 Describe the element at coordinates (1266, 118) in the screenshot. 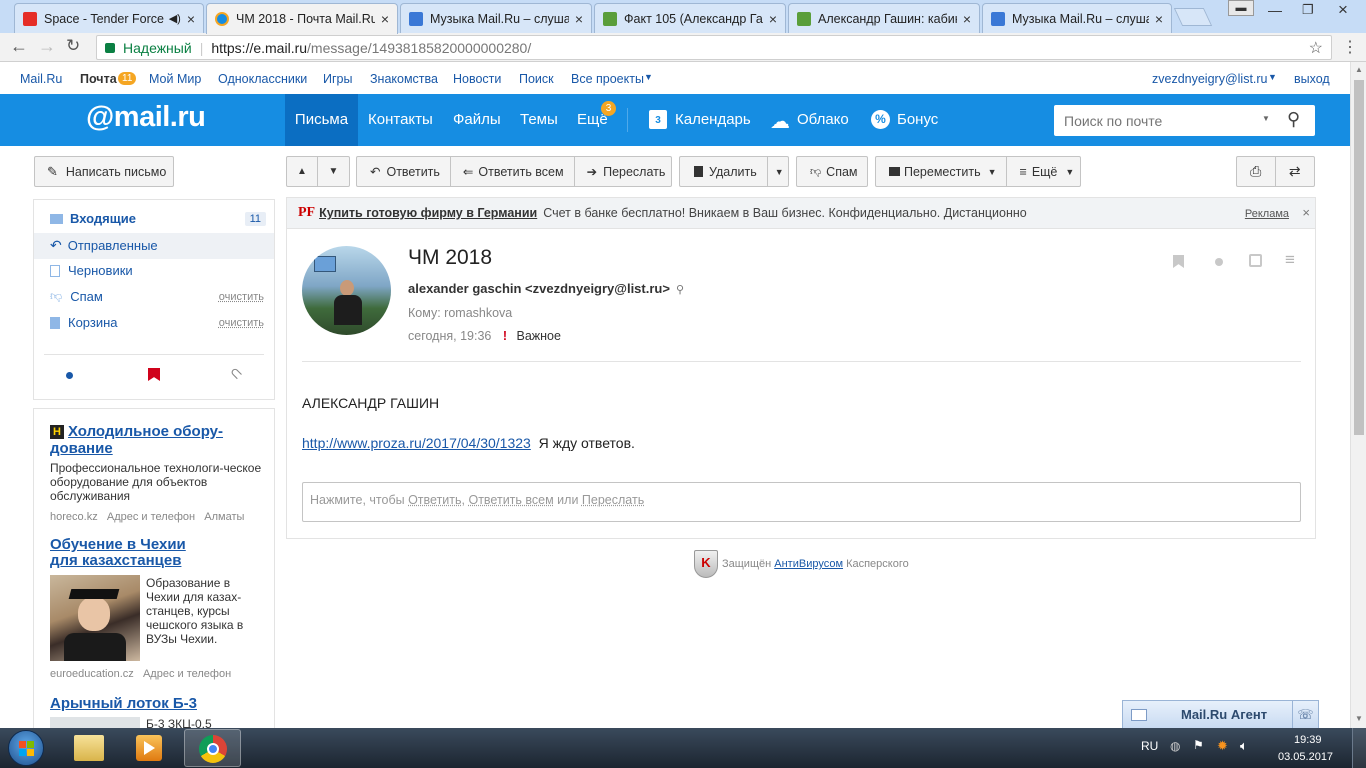

I see `search-scope-chevron-icon: ▼` at that location.